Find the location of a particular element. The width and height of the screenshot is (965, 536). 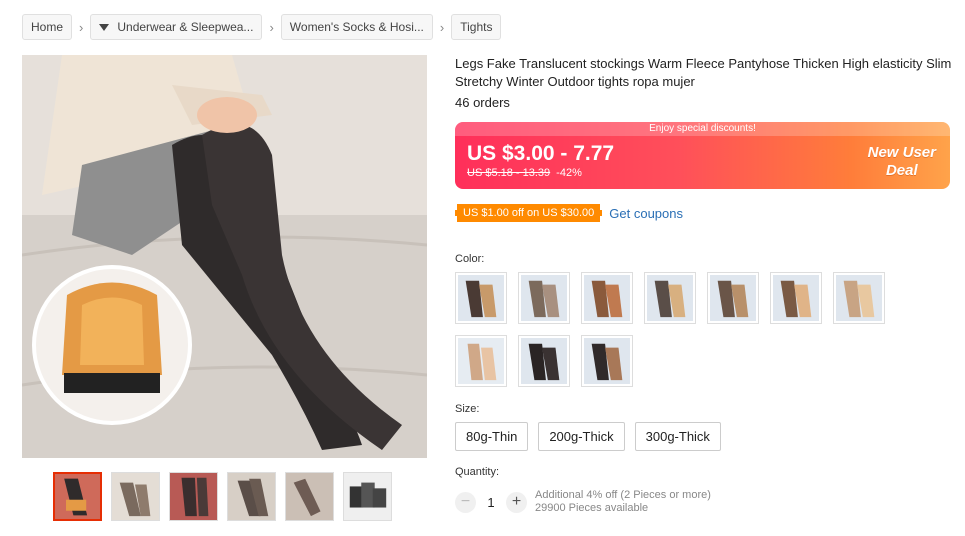

size-option-300g-thick: 300g-Thick is located at coordinates (677, 436).